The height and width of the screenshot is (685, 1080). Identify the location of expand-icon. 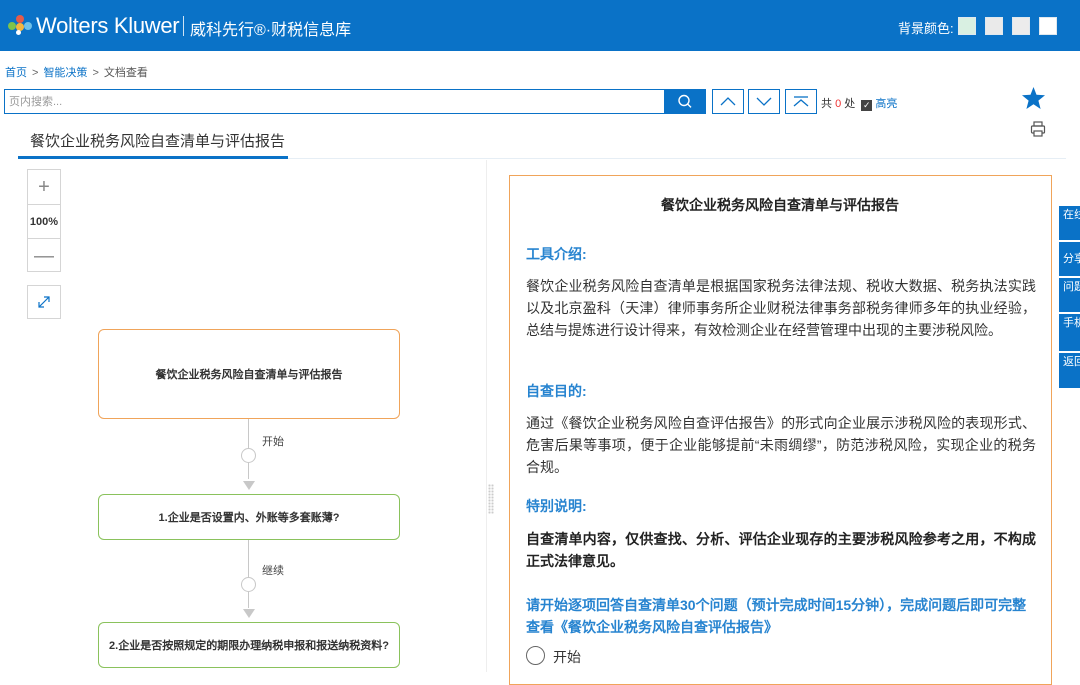
(44, 302).